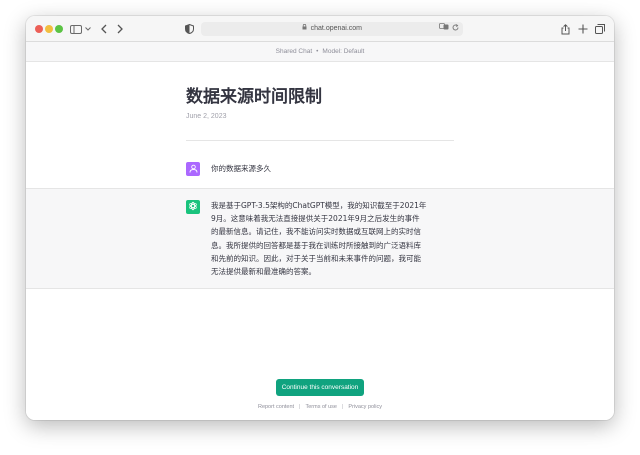 Image resolution: width=640 pixels, height=455 pixels. Describe the element at coordinates (336, 28) in the screenshot. I see `url-text: chat.openai.com` at that location.